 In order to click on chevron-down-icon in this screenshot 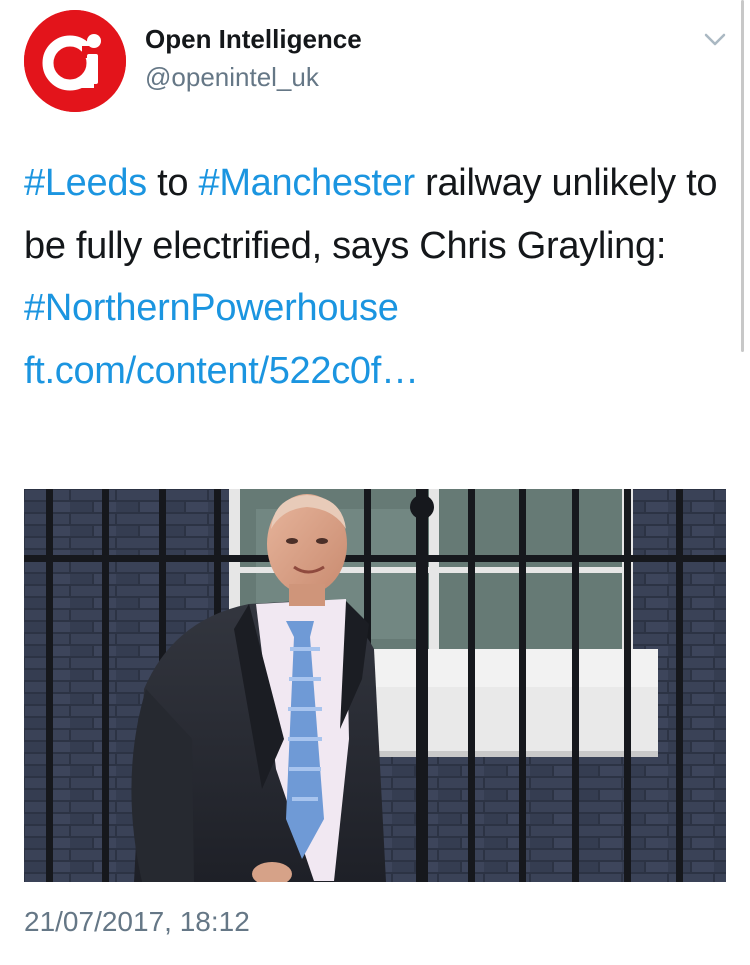, I will do `click(715, 39)`.